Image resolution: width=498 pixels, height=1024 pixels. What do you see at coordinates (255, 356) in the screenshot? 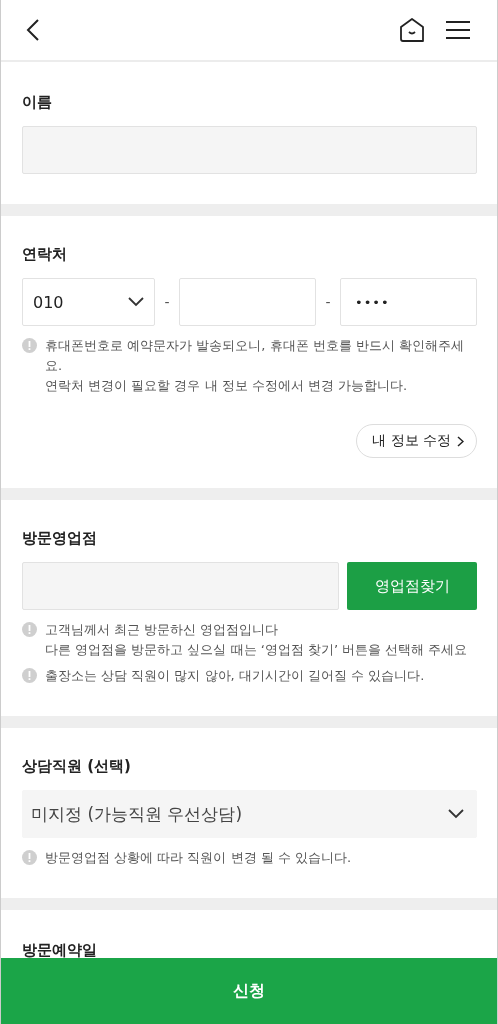
I see `note-text: 휴대폰번호로 예약문자가 발송되오니, 휴대폰 번호를 반드시 확인해주세요.` at bounding box center [255, 356].